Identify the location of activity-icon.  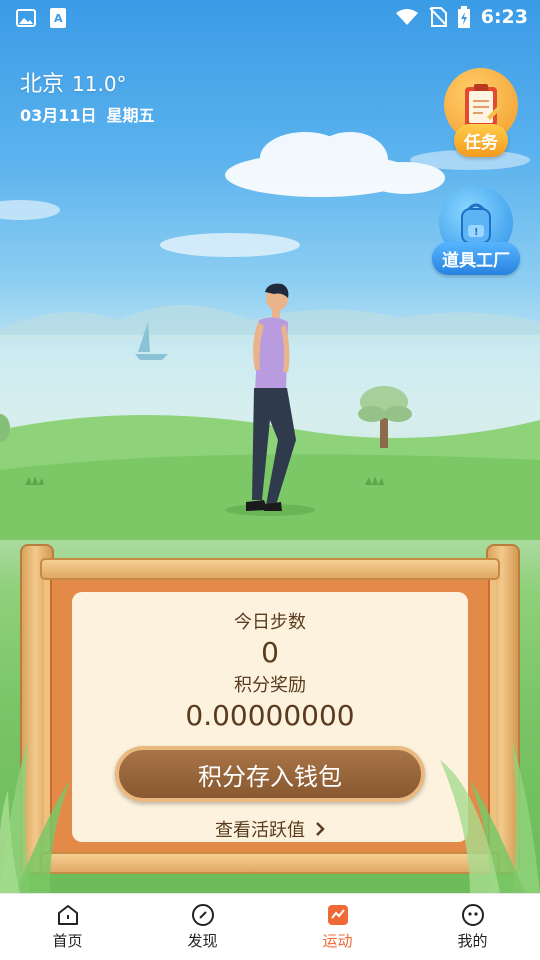
(337, 915).